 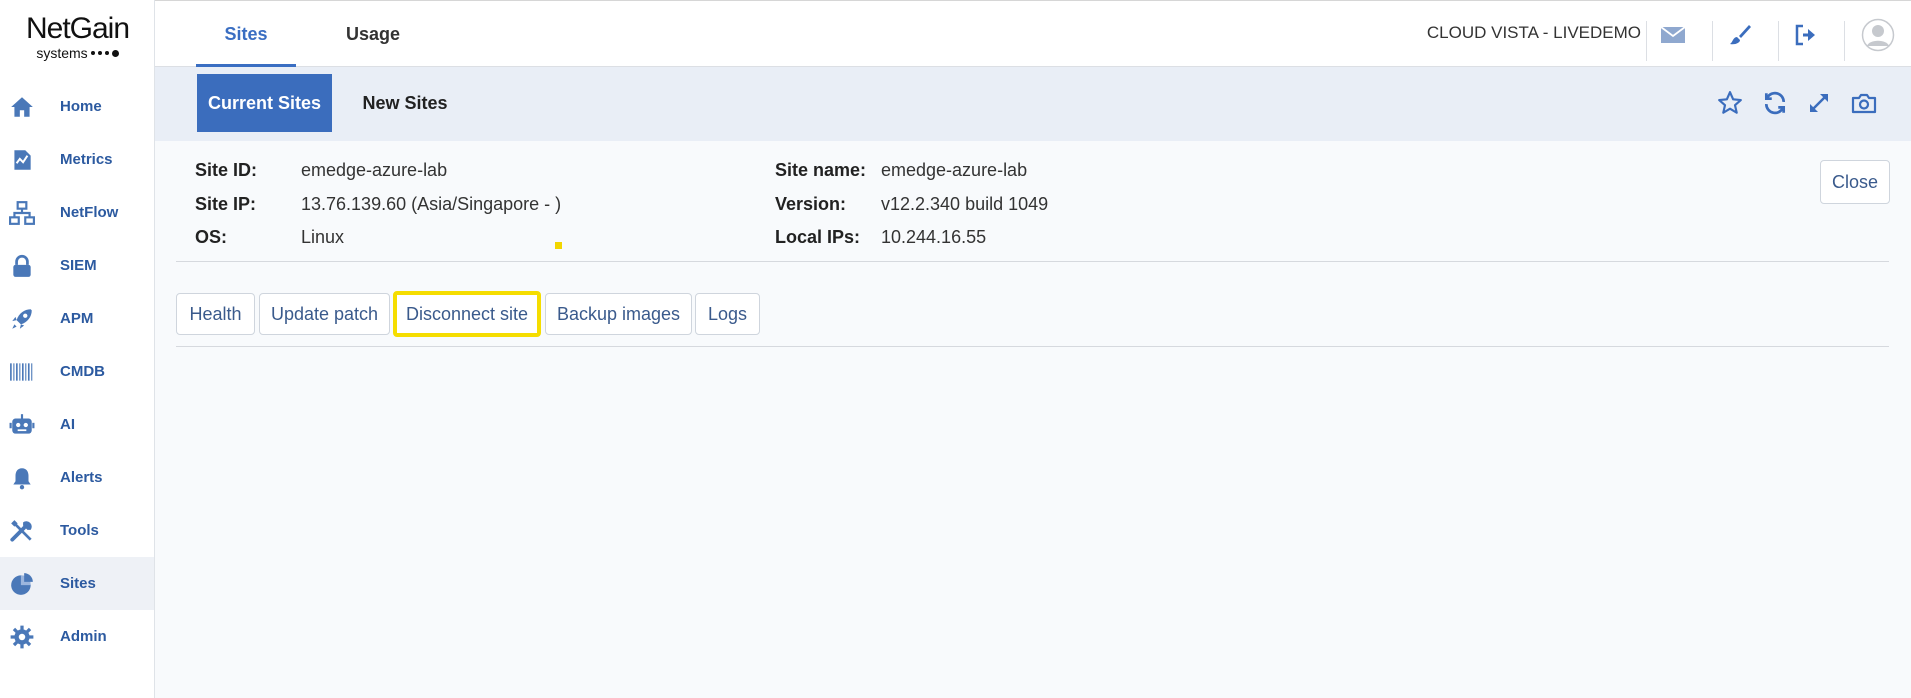 What do you see at coordinates (22, 107) in the screenshot?
I see `home-icon` at bounding box center [22, 107].